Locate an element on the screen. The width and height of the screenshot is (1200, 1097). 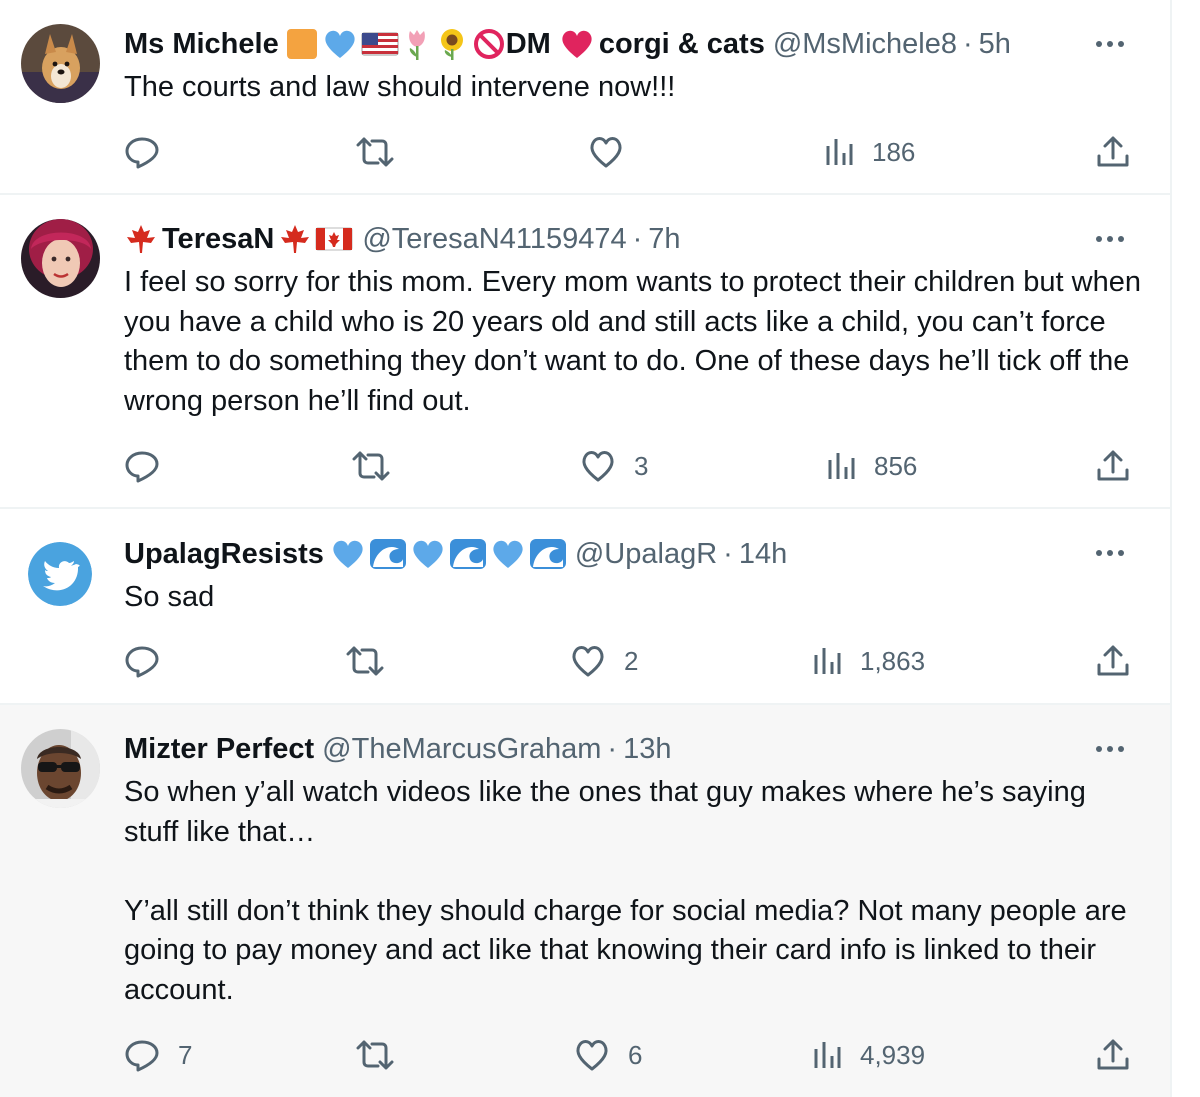
like-button: 6 is located at coordinates (608, 1055).